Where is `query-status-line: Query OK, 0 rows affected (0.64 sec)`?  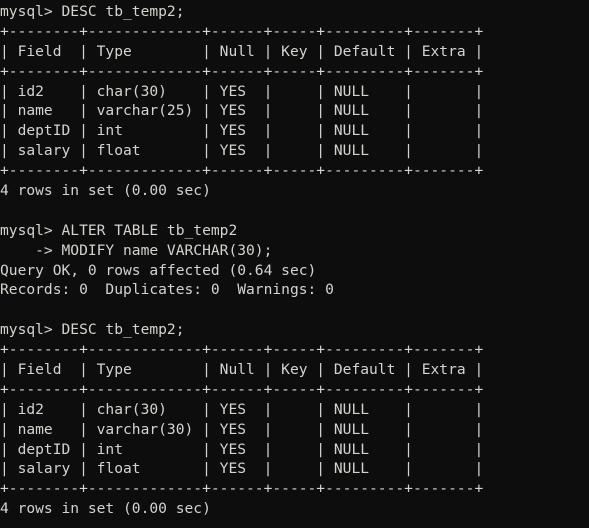 query-status-line: Query OK, 0 rows affected (0.64 sec) is located at coordinates (158, 270).